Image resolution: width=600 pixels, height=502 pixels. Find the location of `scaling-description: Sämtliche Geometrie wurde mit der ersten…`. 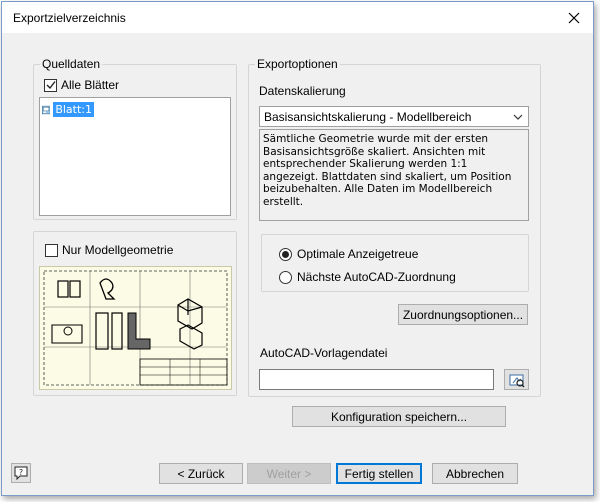

scaling-description: Sämtliche Geometrie wurde mit der ersten… is located at coordinates (394, 175).